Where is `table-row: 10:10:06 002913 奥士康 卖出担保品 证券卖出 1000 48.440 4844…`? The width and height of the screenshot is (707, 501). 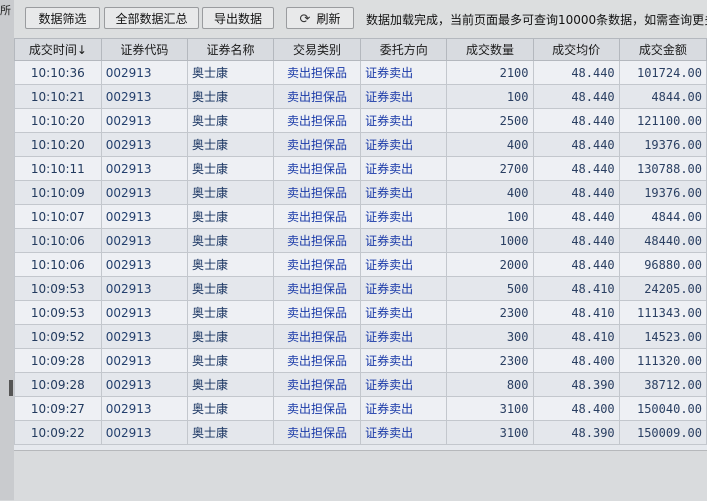 table-row: 10:10:06 002913 奥士康 卖出担保品 证券卖出 1000 48.440 4844… is located at coordinates (360, 240).